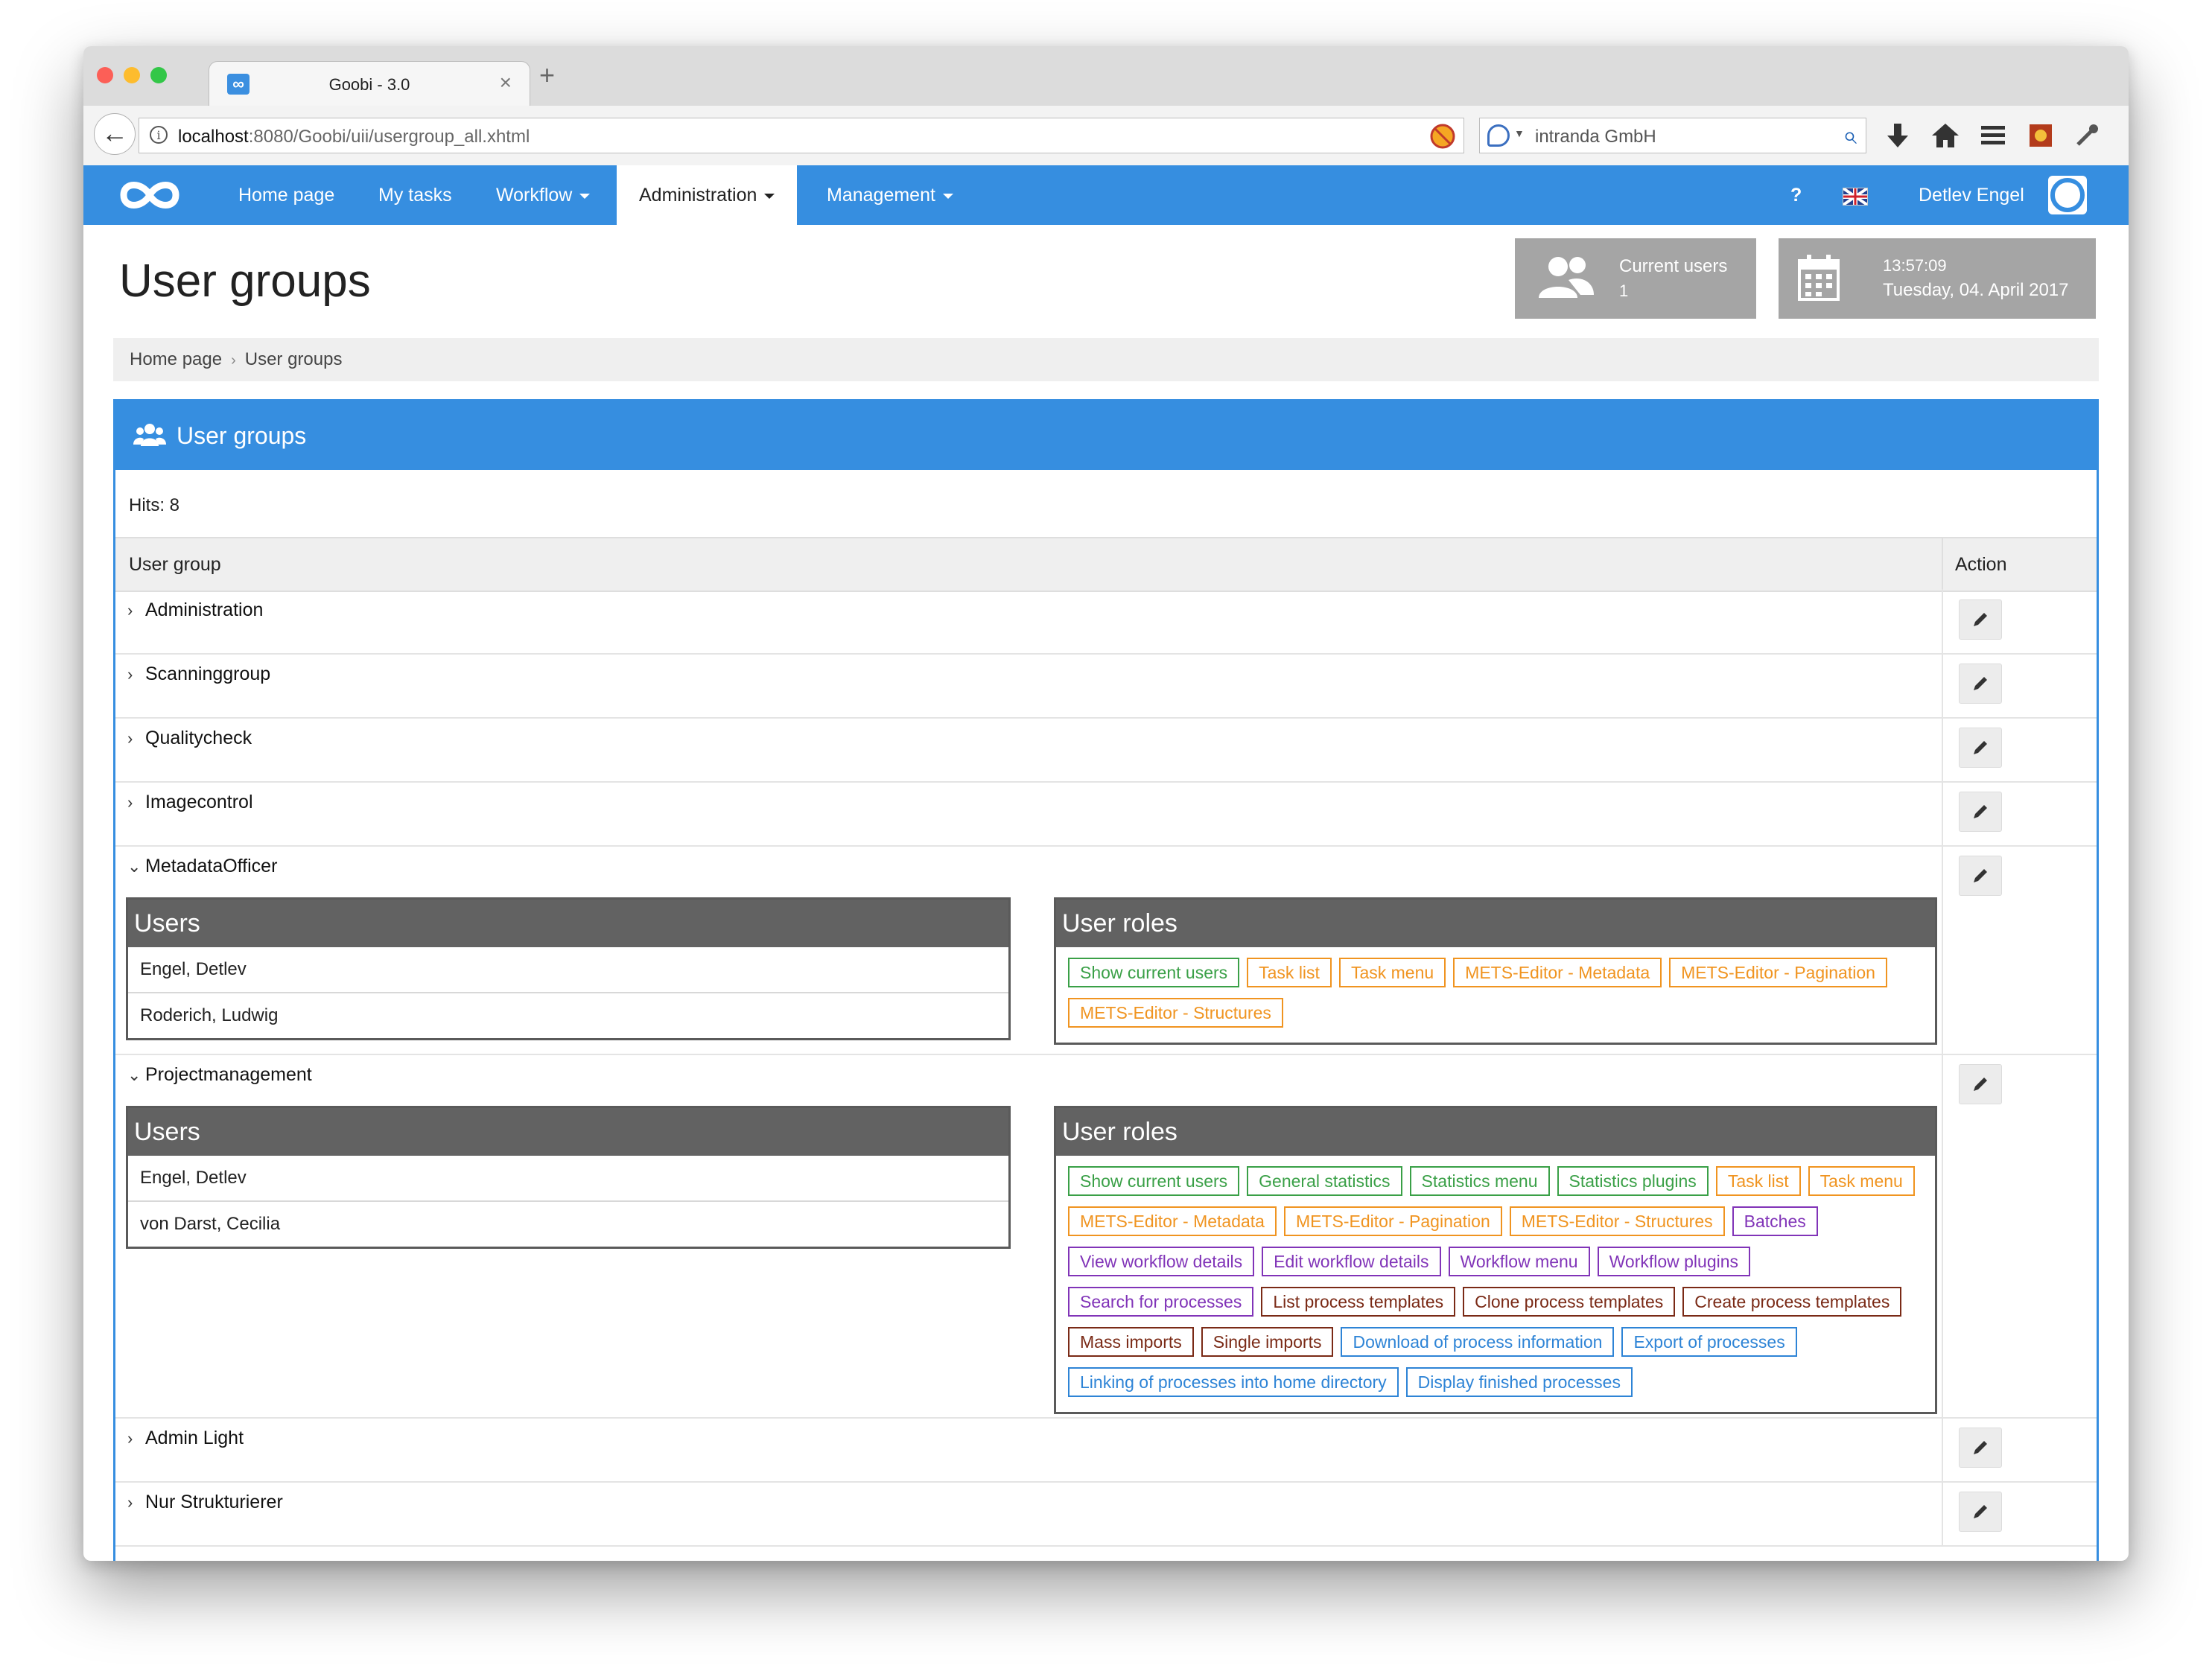 This screenshot has width=2212, height=1677. Describe the element at coordinates (205, 1503) in the screenshot. I see `group-toggle: › Nur Strukturierer` at that location.